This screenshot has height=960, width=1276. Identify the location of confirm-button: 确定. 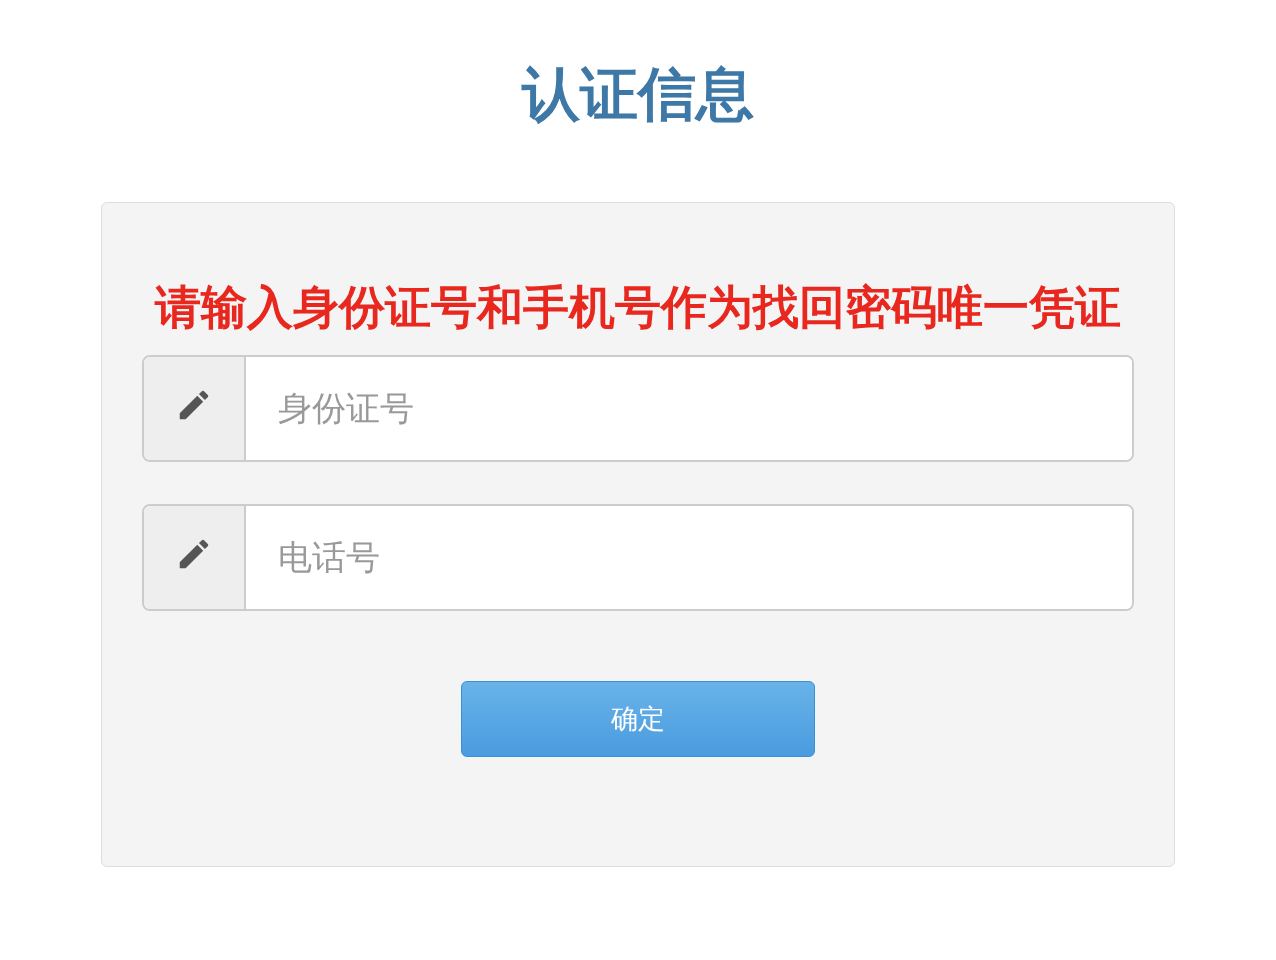
(638, 719).